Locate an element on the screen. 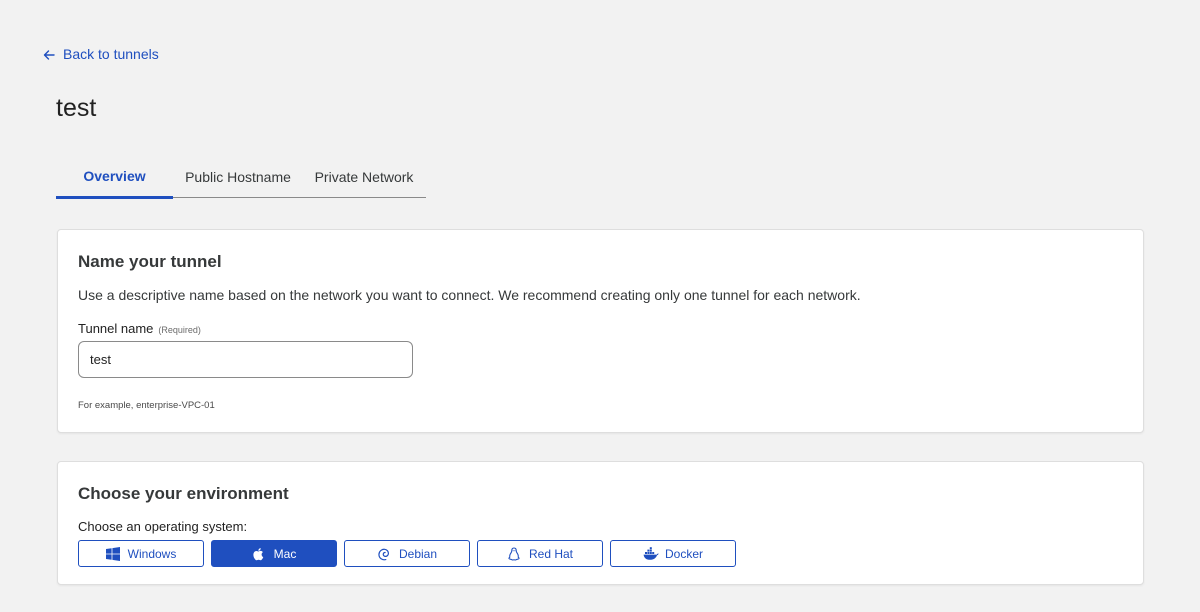  docker-icon is located at coordinates (651, 553).